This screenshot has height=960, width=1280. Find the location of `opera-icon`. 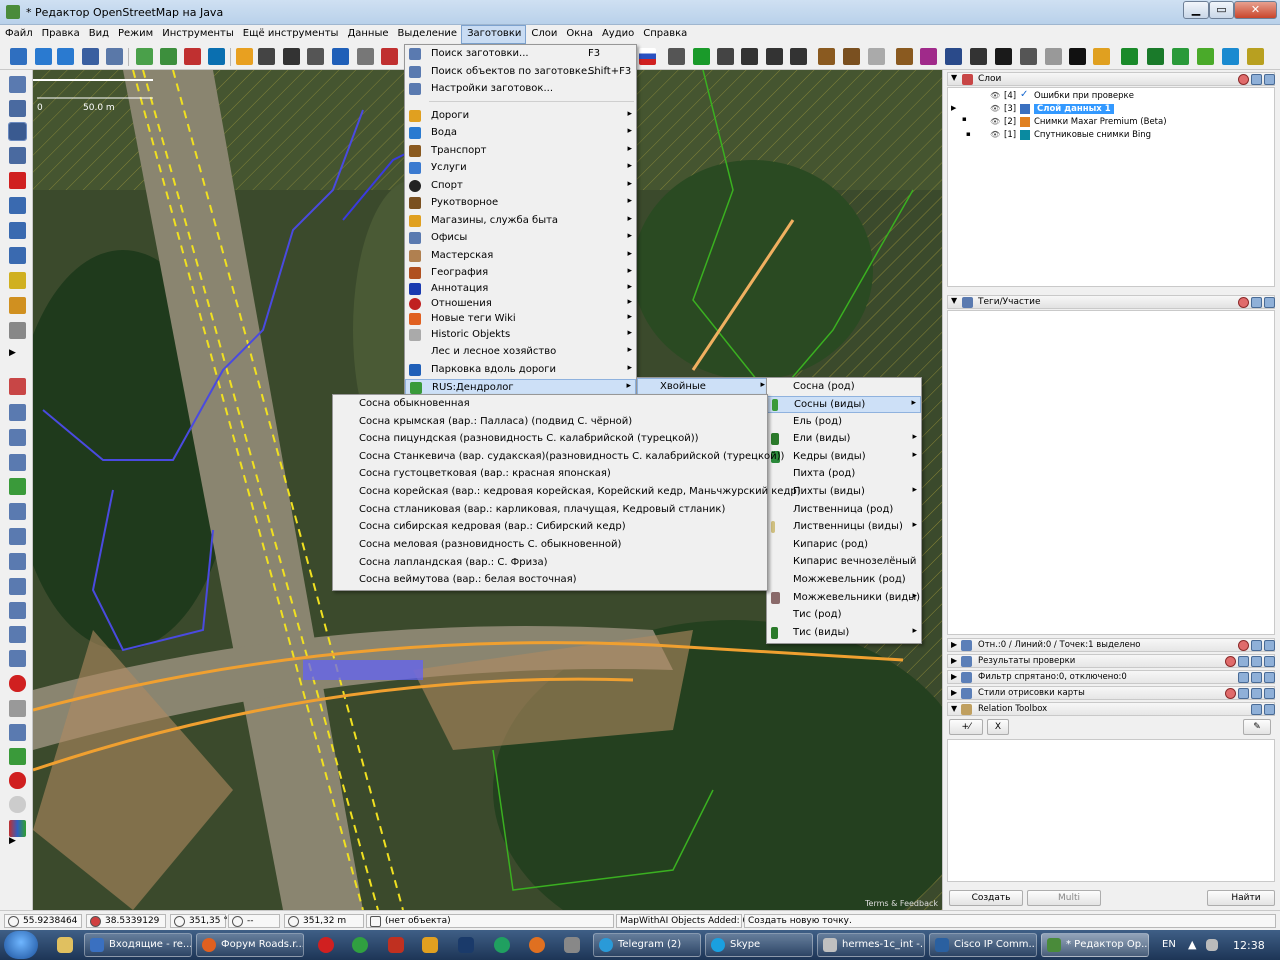

opera-icon is located at coordinates (326, 945).